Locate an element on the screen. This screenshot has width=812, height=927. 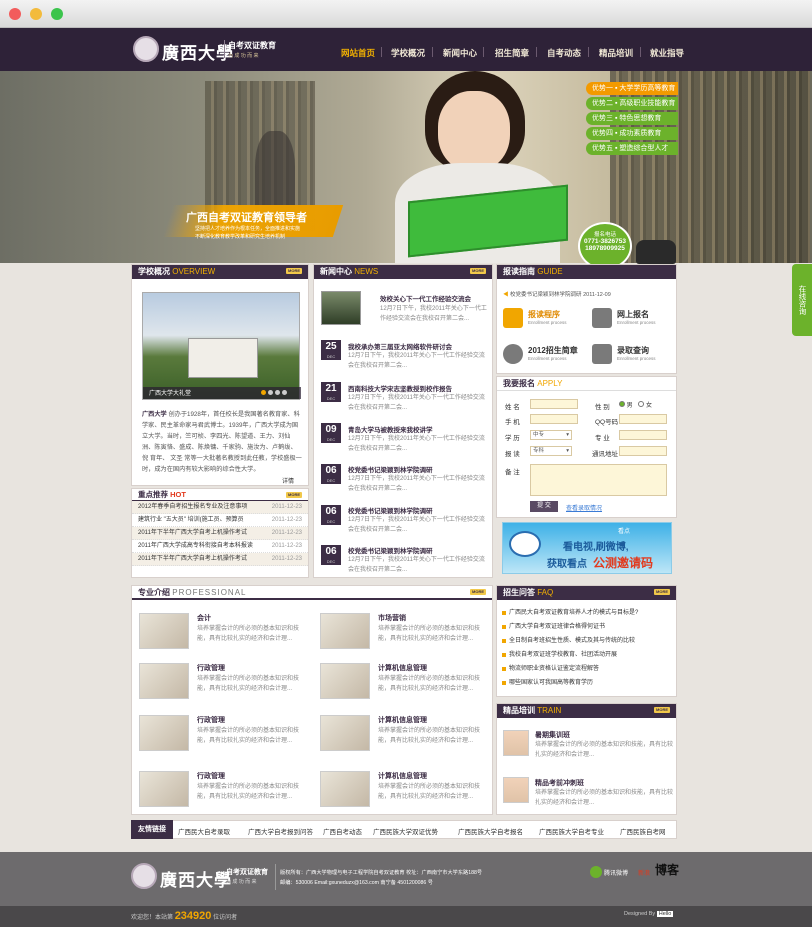
guide-card-result: 录取查询 Enrollment process is located at coordinates (632, 356).